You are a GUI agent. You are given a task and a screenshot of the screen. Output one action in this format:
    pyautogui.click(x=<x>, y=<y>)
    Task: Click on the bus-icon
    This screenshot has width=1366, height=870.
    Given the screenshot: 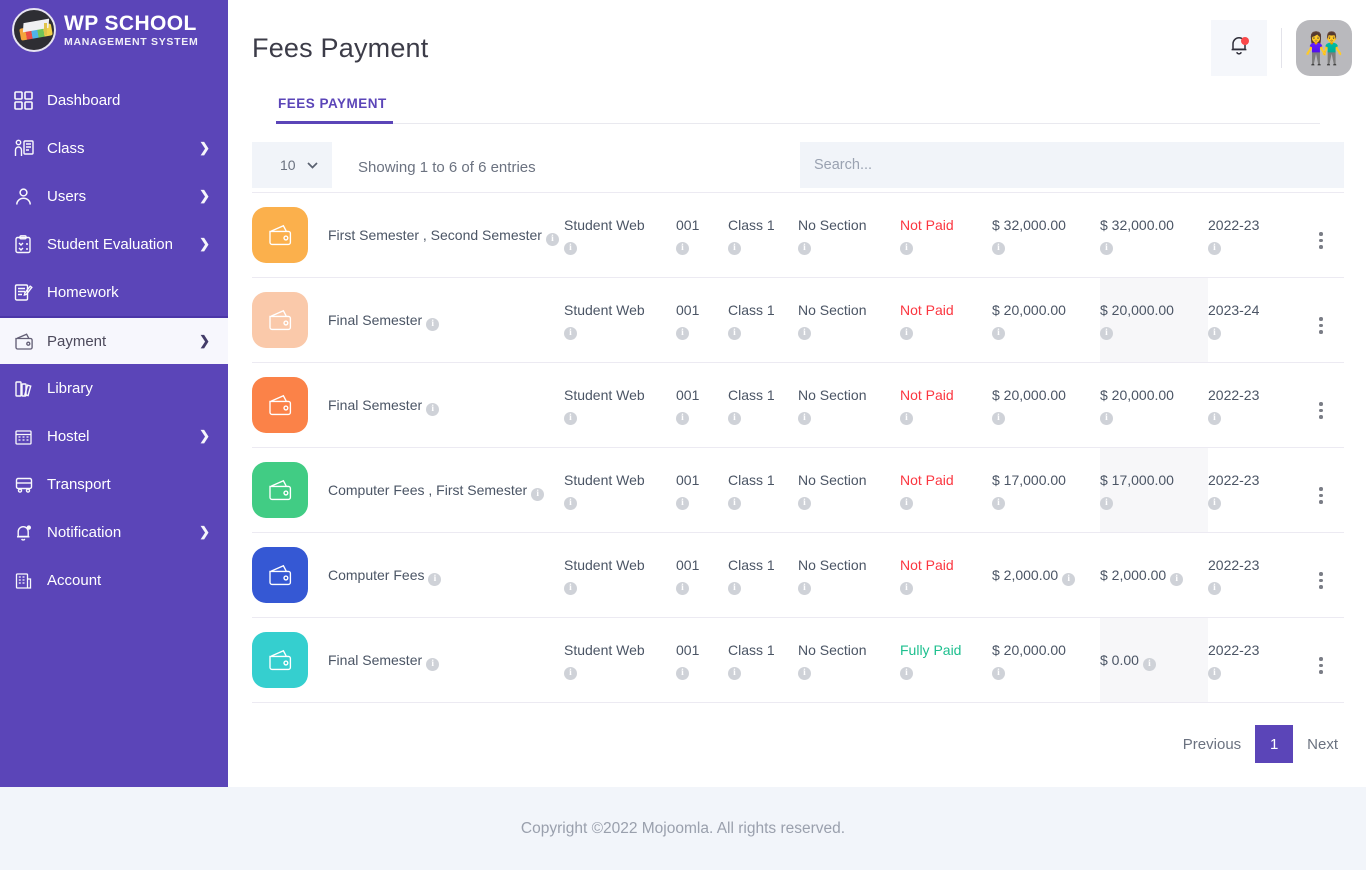 What is the action you would take?
    pyautogui.click(x=29, y=484)
    